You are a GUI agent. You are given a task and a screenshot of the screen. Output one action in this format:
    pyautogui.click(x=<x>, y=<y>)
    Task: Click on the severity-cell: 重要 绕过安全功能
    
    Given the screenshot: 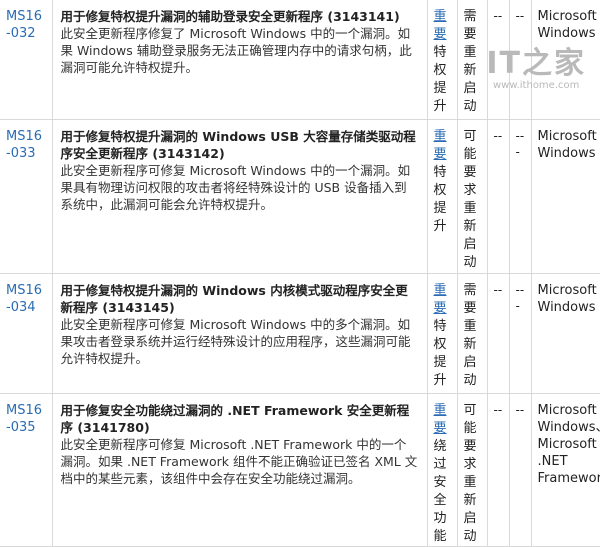 What is the action you would take?
    pyautogui.click(x=442, y=470)
    